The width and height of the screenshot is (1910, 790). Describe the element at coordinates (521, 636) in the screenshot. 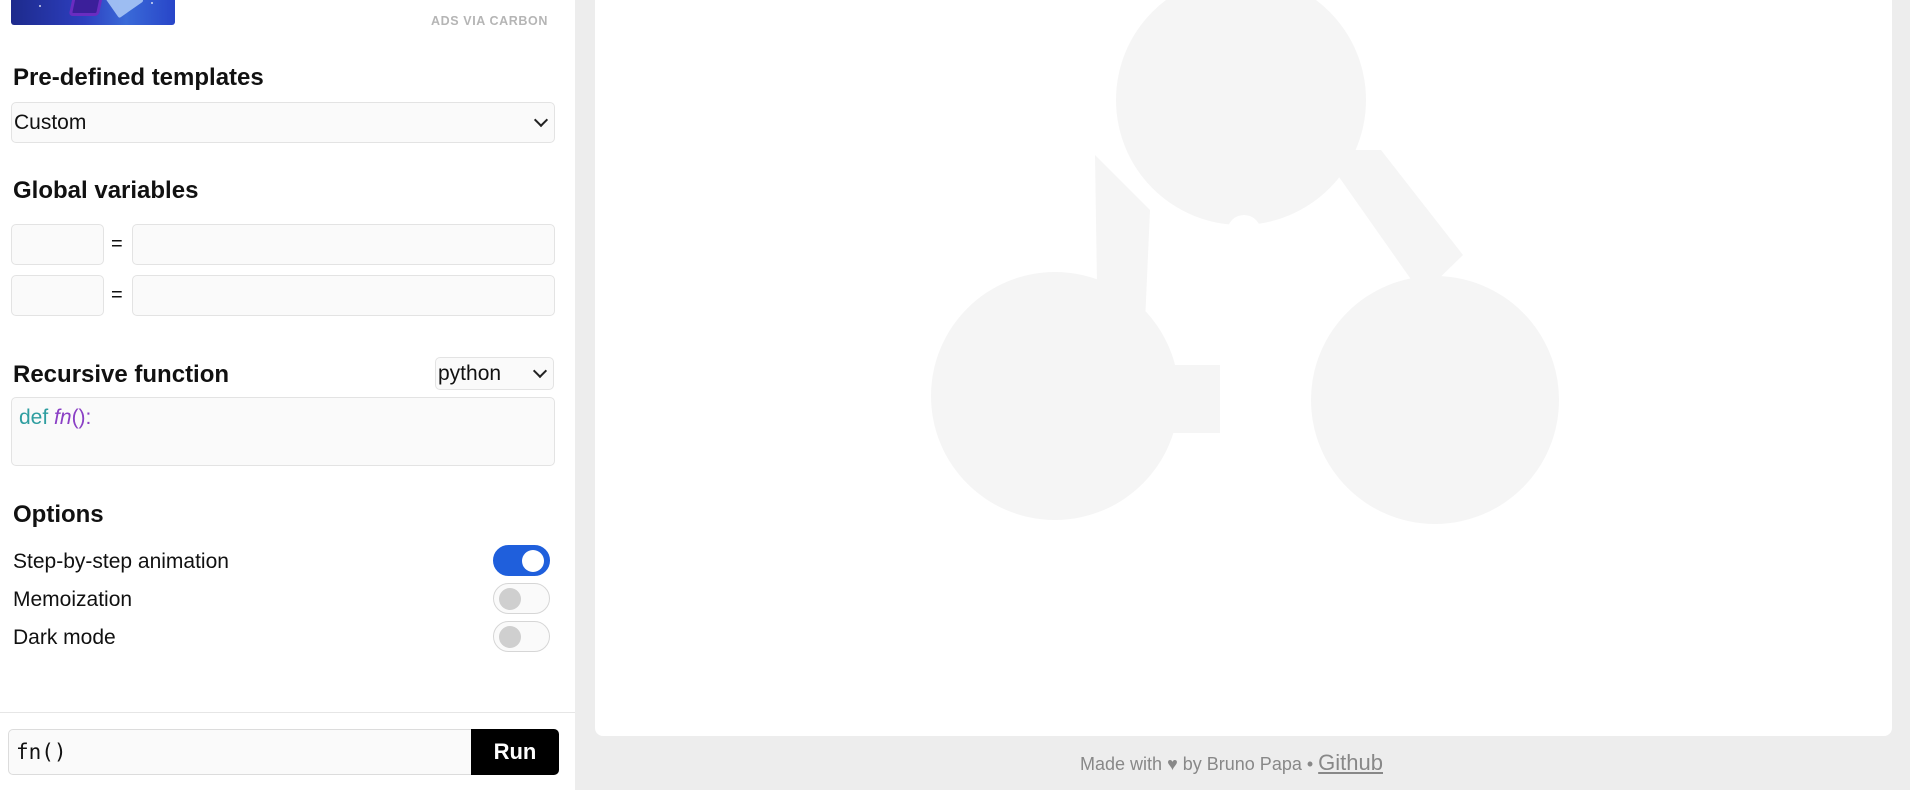

I see `dark-mode-toggle` at that location.